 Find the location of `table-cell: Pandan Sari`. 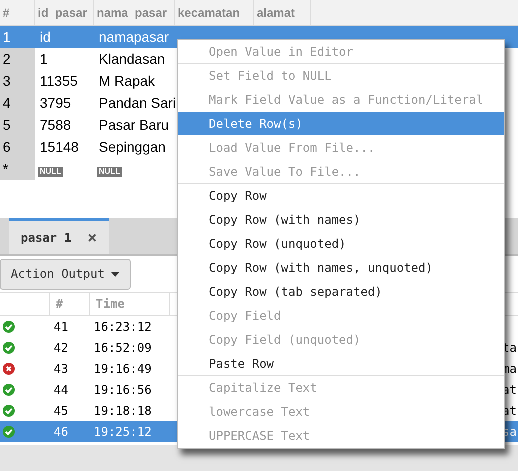

table-cell: Pandan Sari is located at coordinates (137, 102).